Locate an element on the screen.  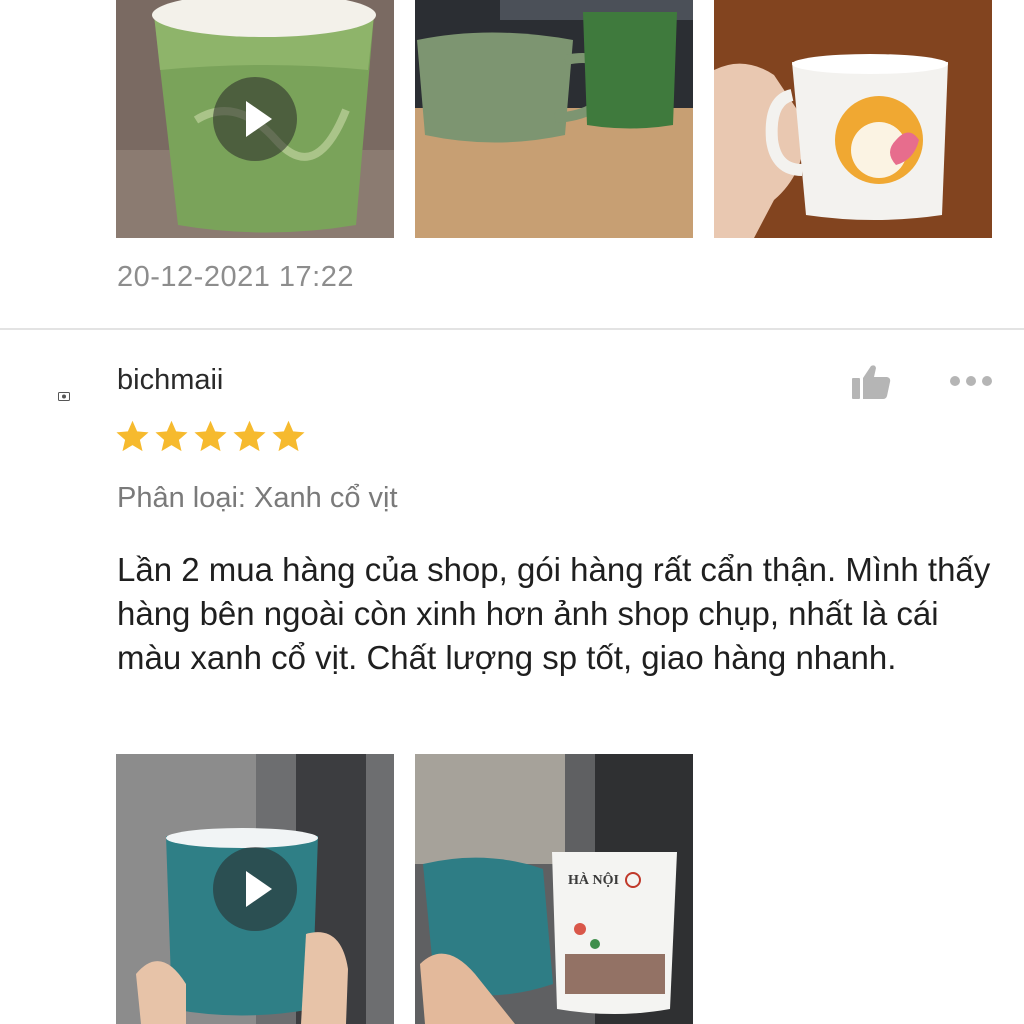
product-variation: Phân loại: Xanh cổ vịt is located at coordinates (257, 498).